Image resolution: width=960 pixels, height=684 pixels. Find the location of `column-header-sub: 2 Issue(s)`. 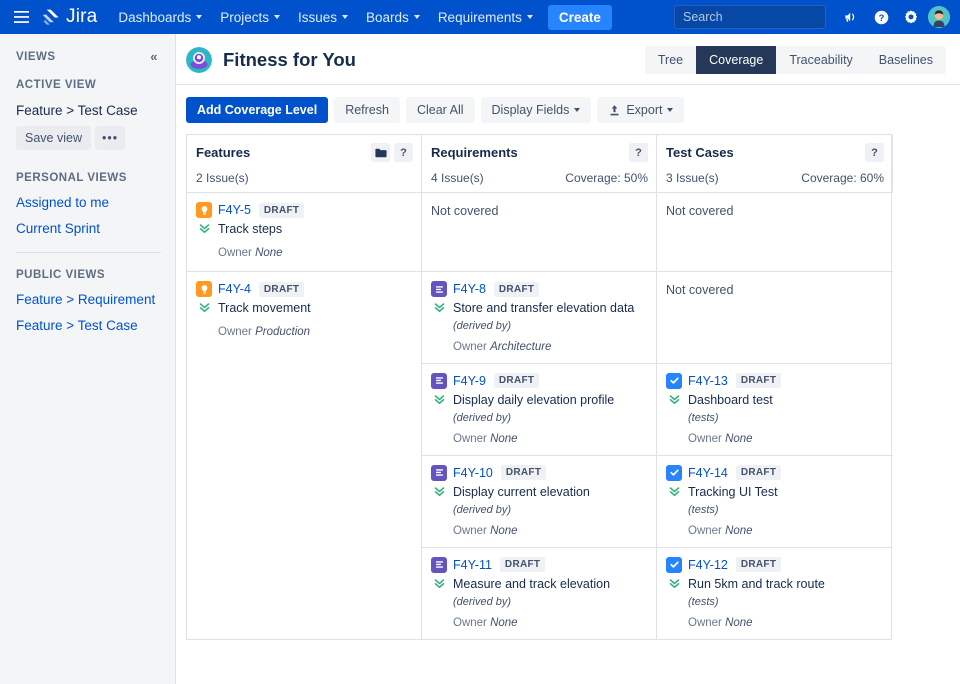

column-header-sub: 2 Issue(s) is located at coordinates (304, 178).